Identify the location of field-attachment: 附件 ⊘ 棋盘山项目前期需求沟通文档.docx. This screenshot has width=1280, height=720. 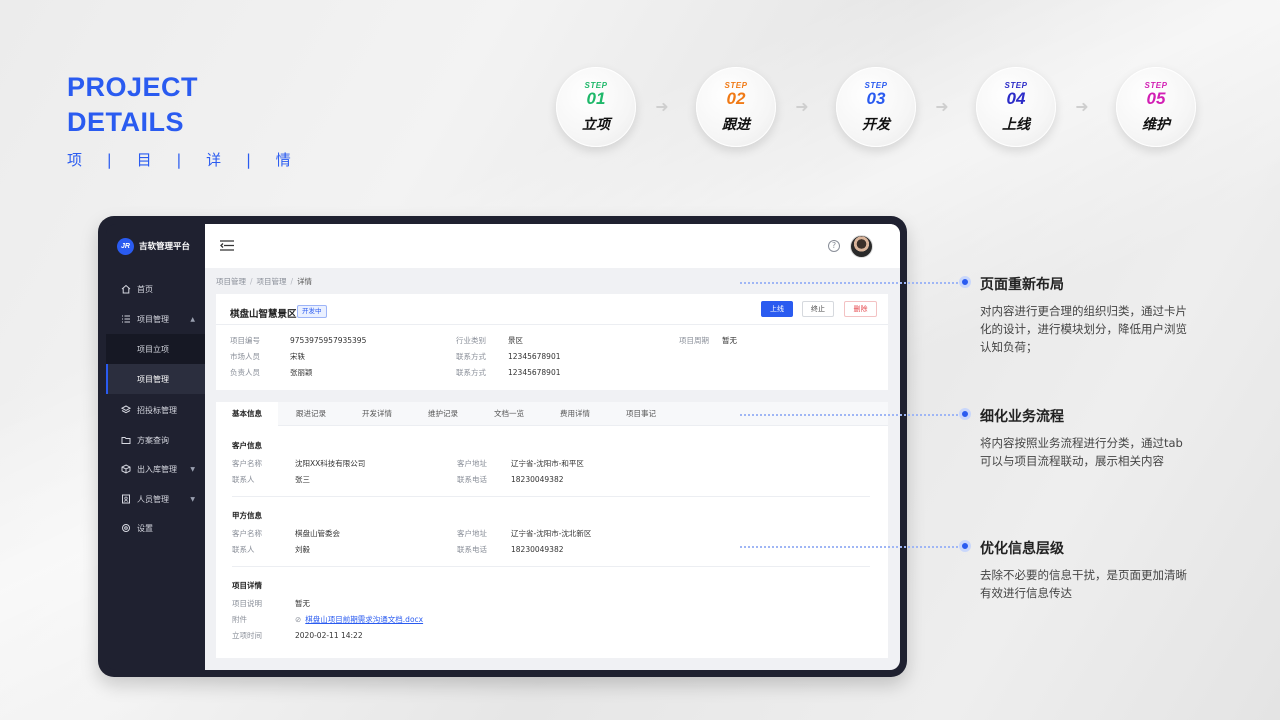
(328, 619).